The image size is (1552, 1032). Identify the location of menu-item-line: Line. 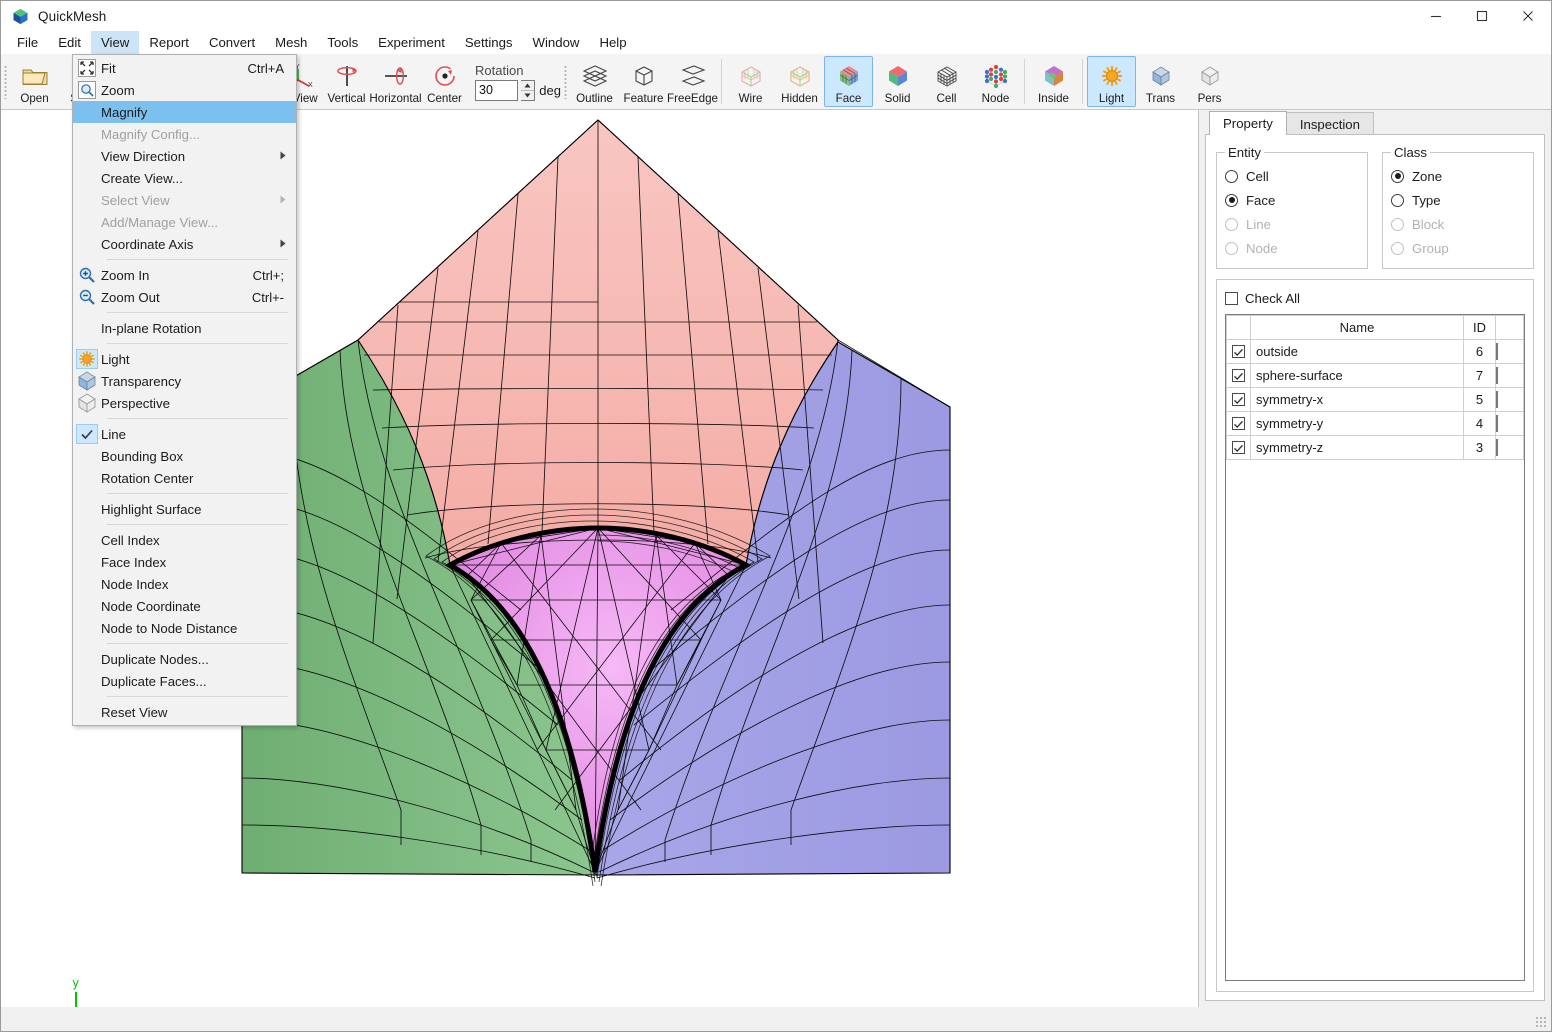
(184, 434).